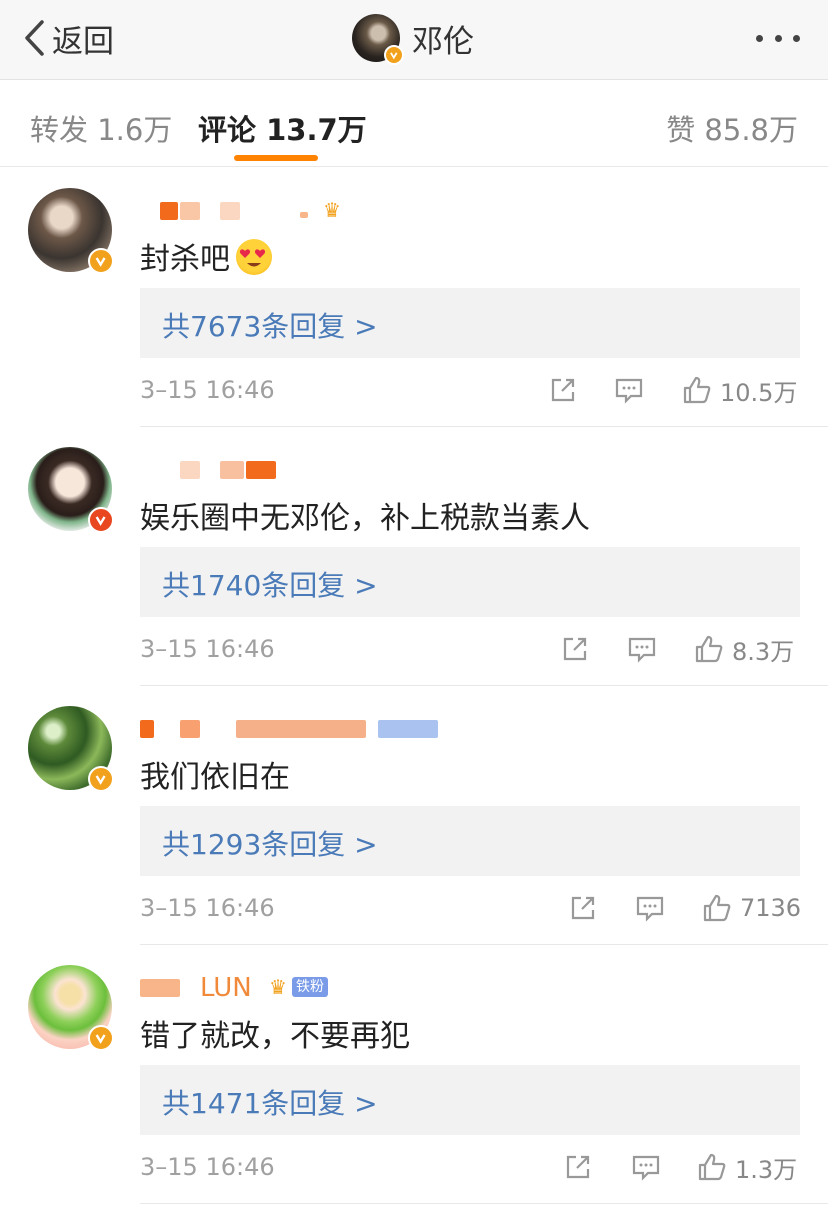 This screenshot has width=828, height=1217. I want to click on iron-fan-badge: 铁粉, so click(310, 987).